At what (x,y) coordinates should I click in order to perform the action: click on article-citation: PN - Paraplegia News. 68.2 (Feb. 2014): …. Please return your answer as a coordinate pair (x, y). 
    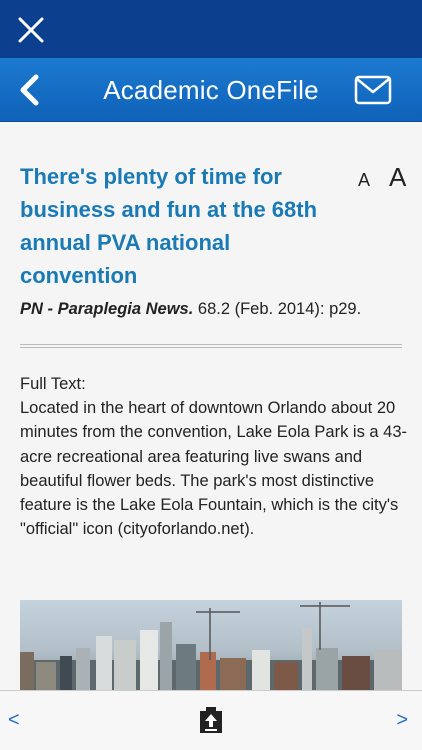
    Looking at the image, I should click on (217, 309).